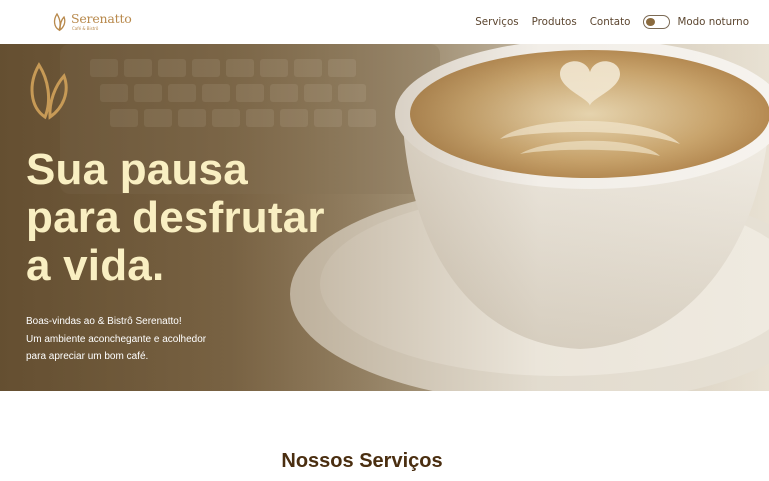 The width and height of the screenshot is (769, 481). Describe the element at coordinates (95, 265) in the screenshot. I see `hero-title-line-3: a vida.` at that location.